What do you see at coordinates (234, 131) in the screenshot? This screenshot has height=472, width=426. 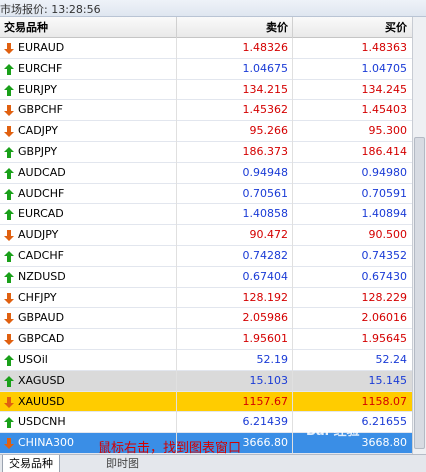 I see `bid-price: 95.266` at bounding box center [234, 131].